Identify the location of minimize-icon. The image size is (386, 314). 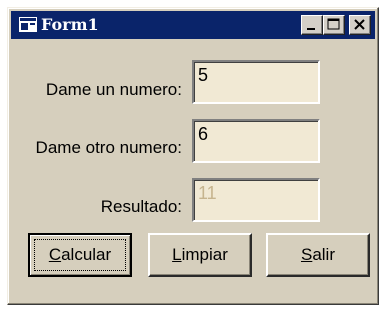
(311, 29).